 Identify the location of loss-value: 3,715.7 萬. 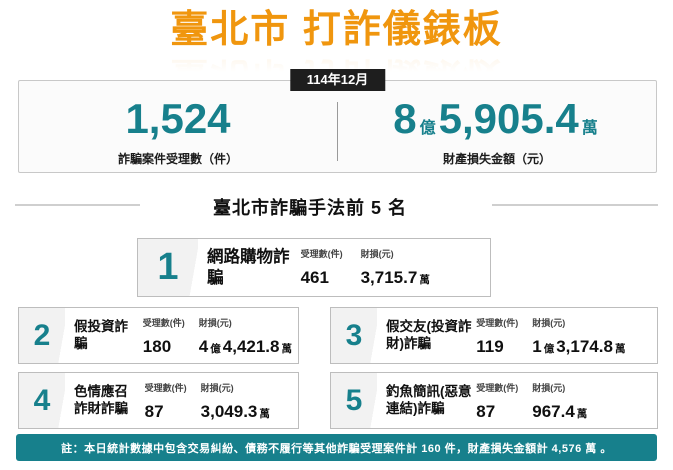
(395, 277).